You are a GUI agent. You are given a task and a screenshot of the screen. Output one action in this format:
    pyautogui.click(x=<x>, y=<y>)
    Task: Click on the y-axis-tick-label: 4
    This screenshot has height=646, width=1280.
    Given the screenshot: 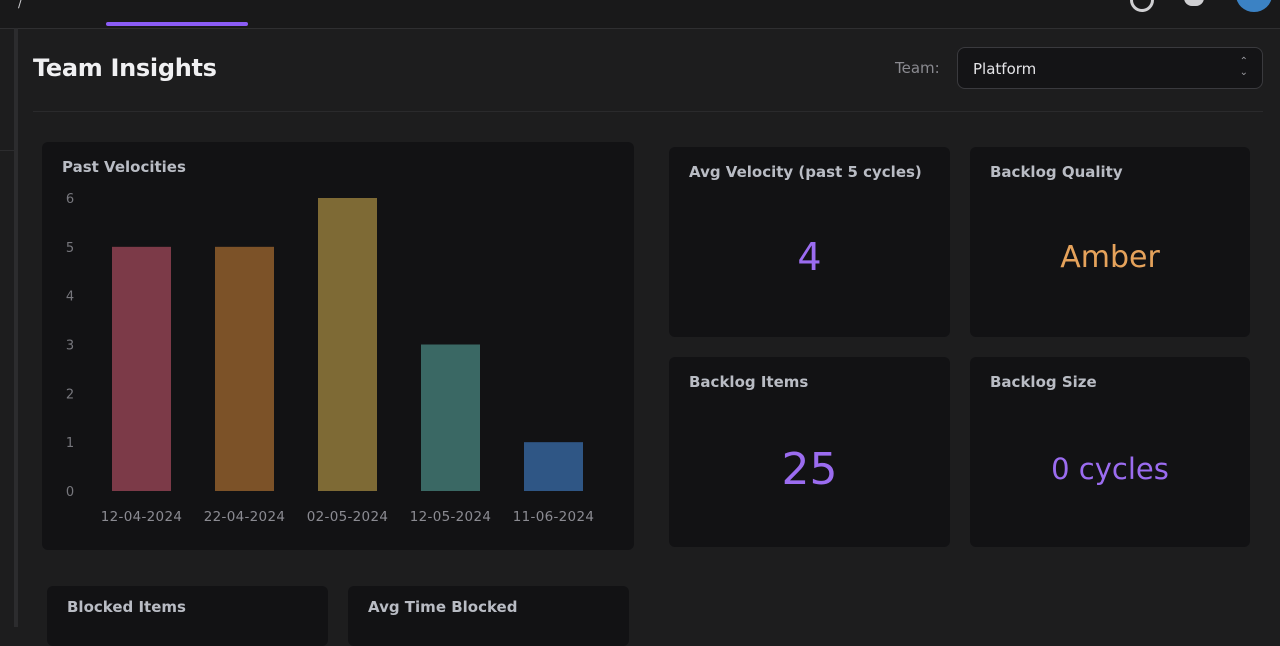 What is the action you would take?
    pyautogui.click(x=70, y=297)
    